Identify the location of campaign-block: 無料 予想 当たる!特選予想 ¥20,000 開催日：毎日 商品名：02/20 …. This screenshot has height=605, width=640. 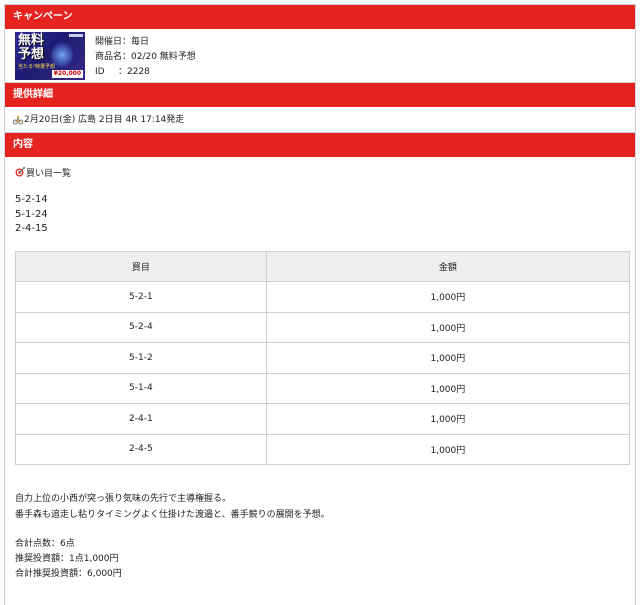
(320, 56).